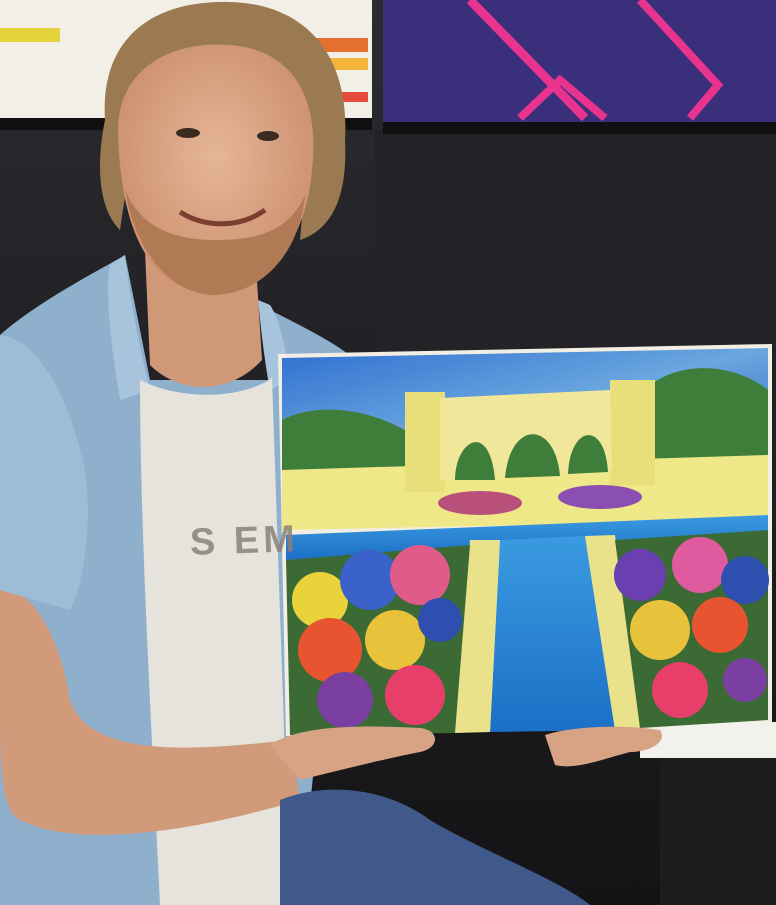  What do you see at coordinates (244, 541) in the screenshot?
I see `shirt-print-text: S EM` at bounding box center [244, 541].